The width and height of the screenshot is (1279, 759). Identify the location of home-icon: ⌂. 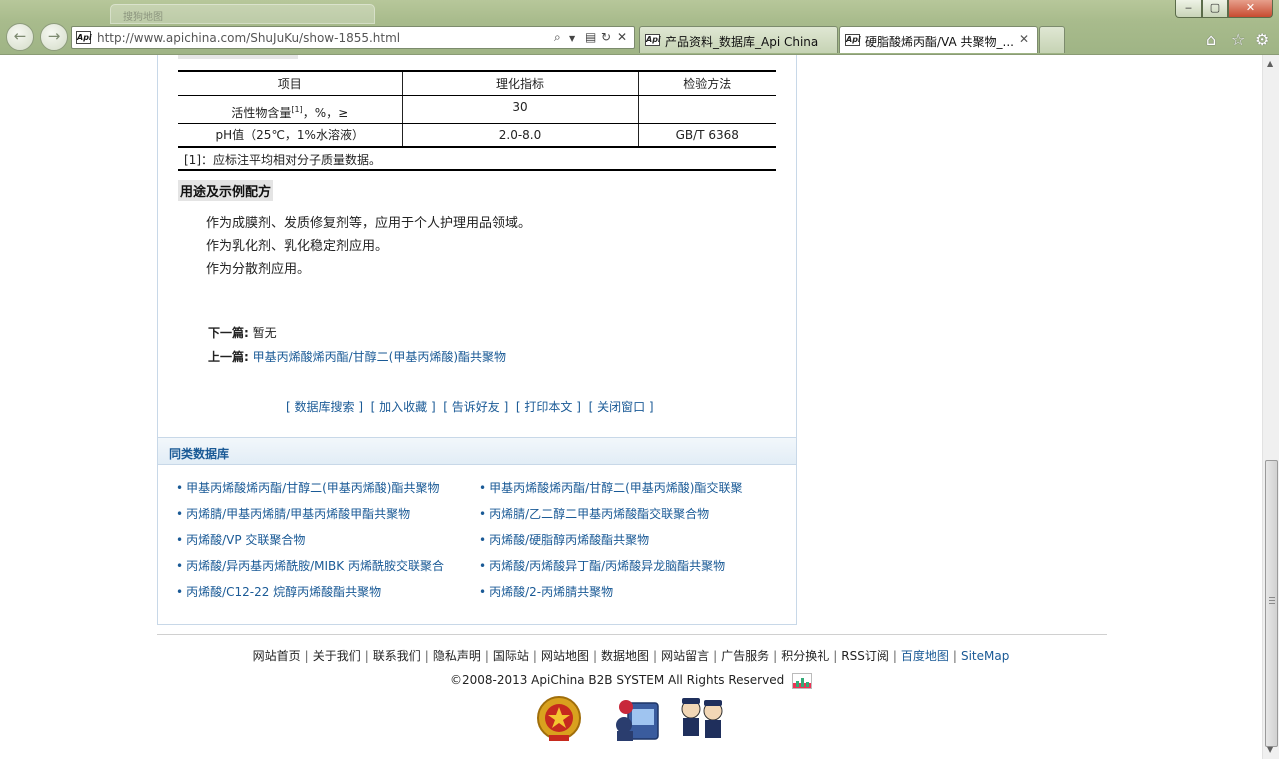
(1211, 39).